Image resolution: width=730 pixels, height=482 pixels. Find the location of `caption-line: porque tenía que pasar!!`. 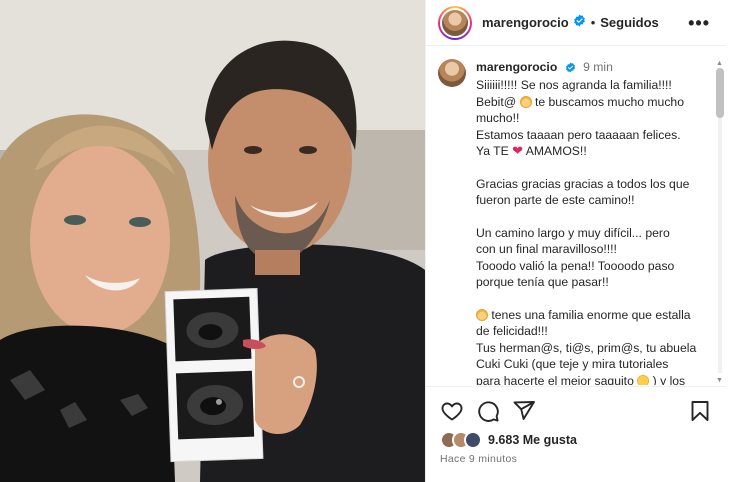

caption-line: porque tenía que pasar!! is located at coordinates (542, 282).